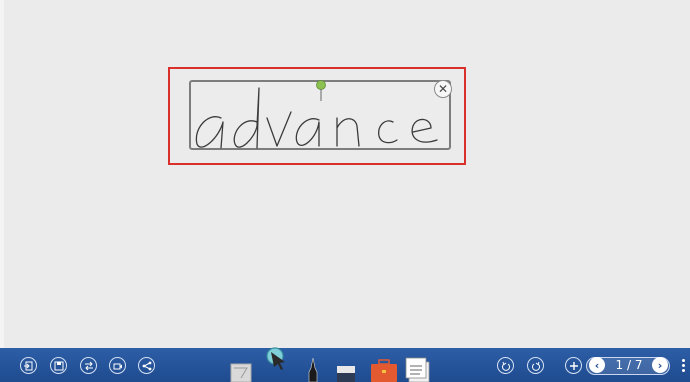  I want to click on share-icon, so click(146, 365).